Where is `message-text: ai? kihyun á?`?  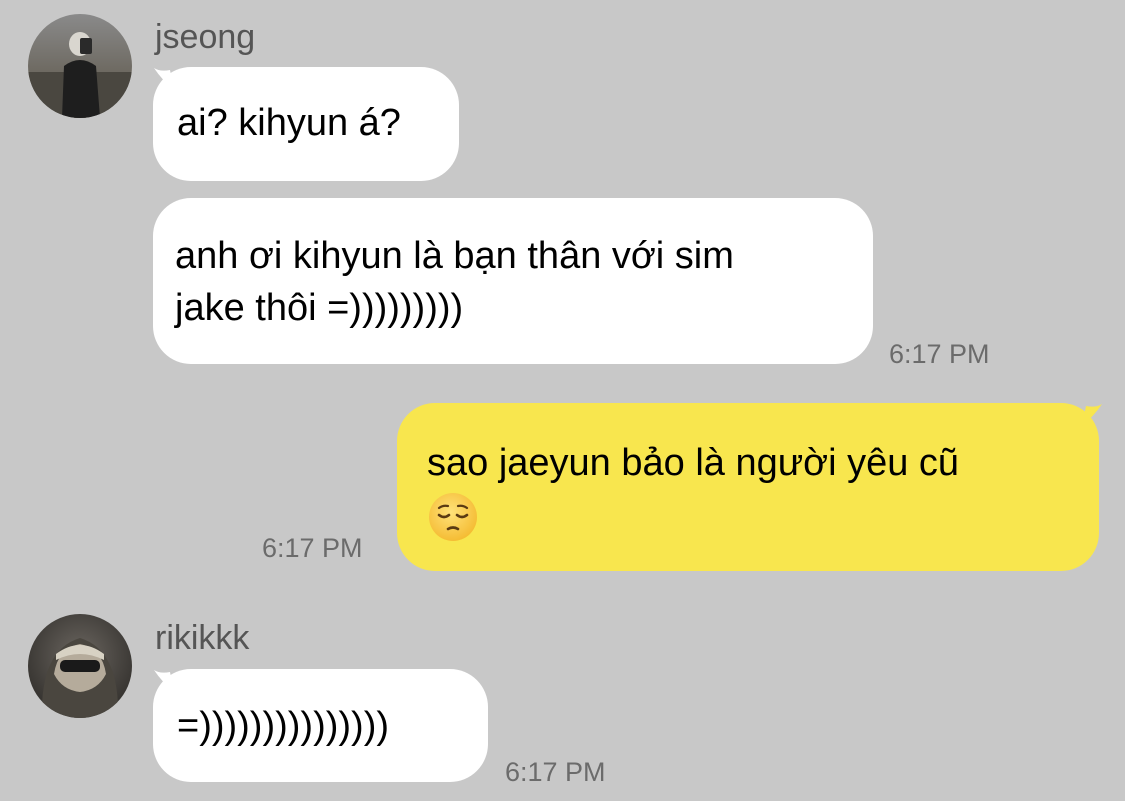 message-text: ai? kihyun á? is located at coordinates (289, 123).